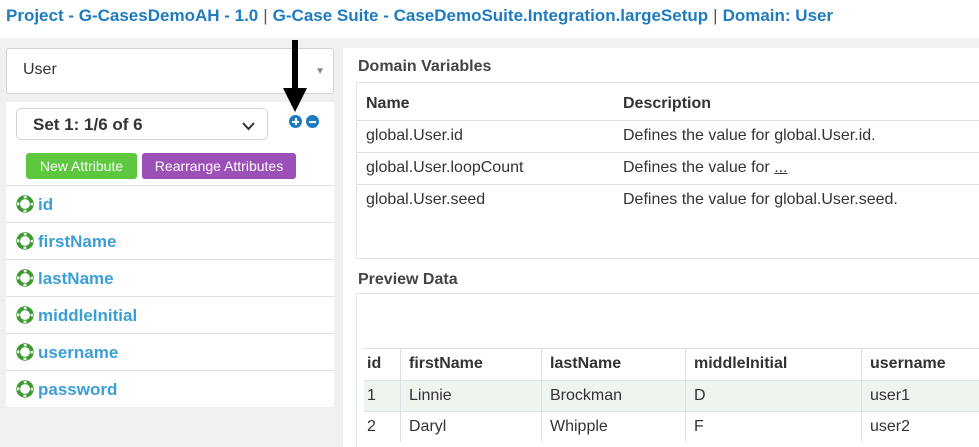 This screenshot has width=979, height=447. Describe the element at coordinates (749, 135) in the screenshot. I see `variable-description: Defines the value for global.User.id.` at that location.